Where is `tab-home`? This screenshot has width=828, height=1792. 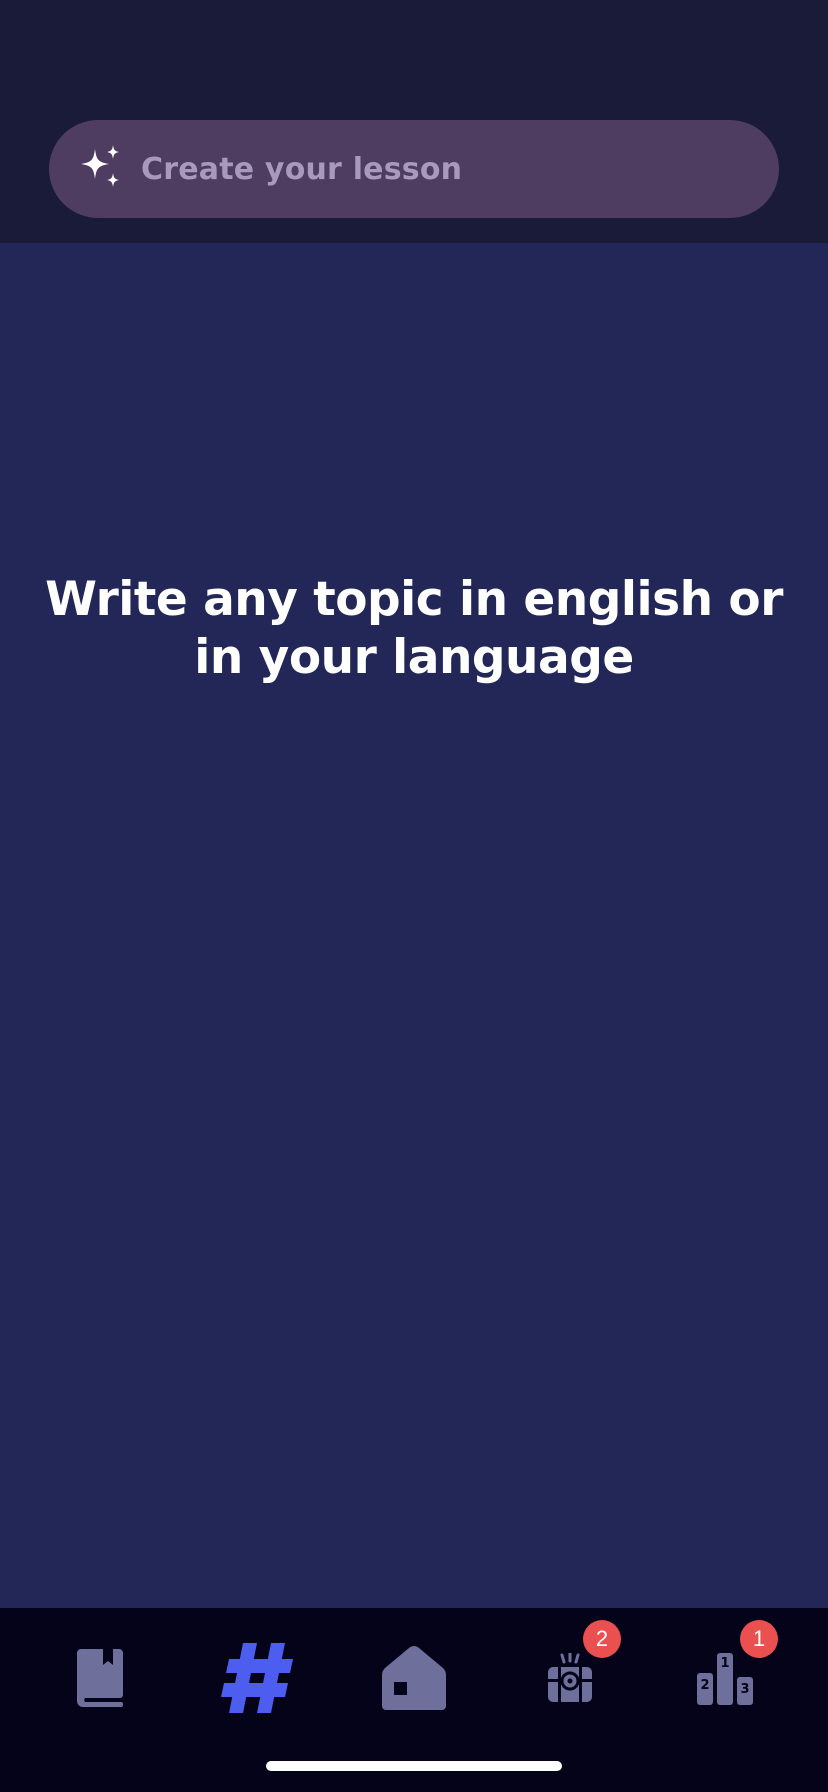
tab-home is located at coordinates (414, 1678).